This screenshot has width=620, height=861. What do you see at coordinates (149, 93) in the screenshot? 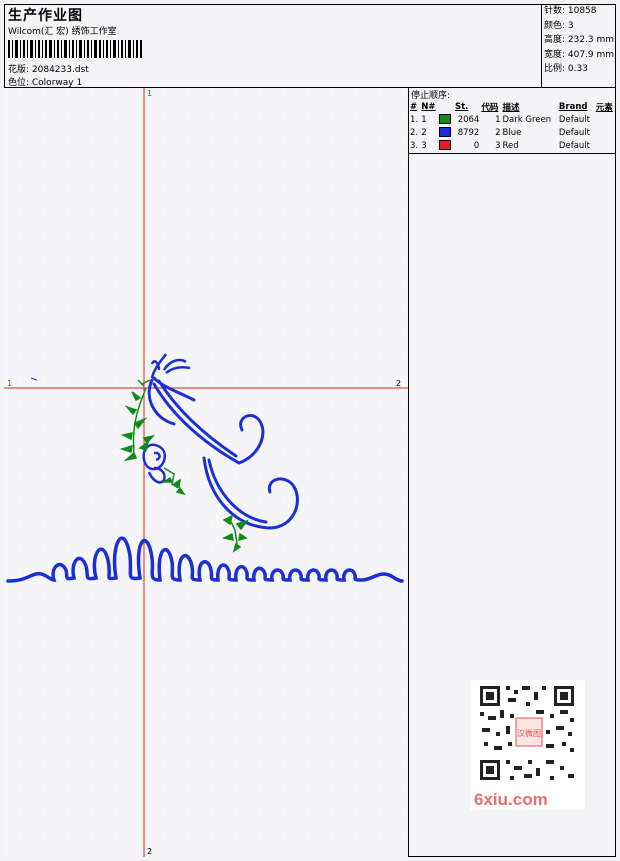
I see `axis-top-label: 1` at bounding box center [149, 93].